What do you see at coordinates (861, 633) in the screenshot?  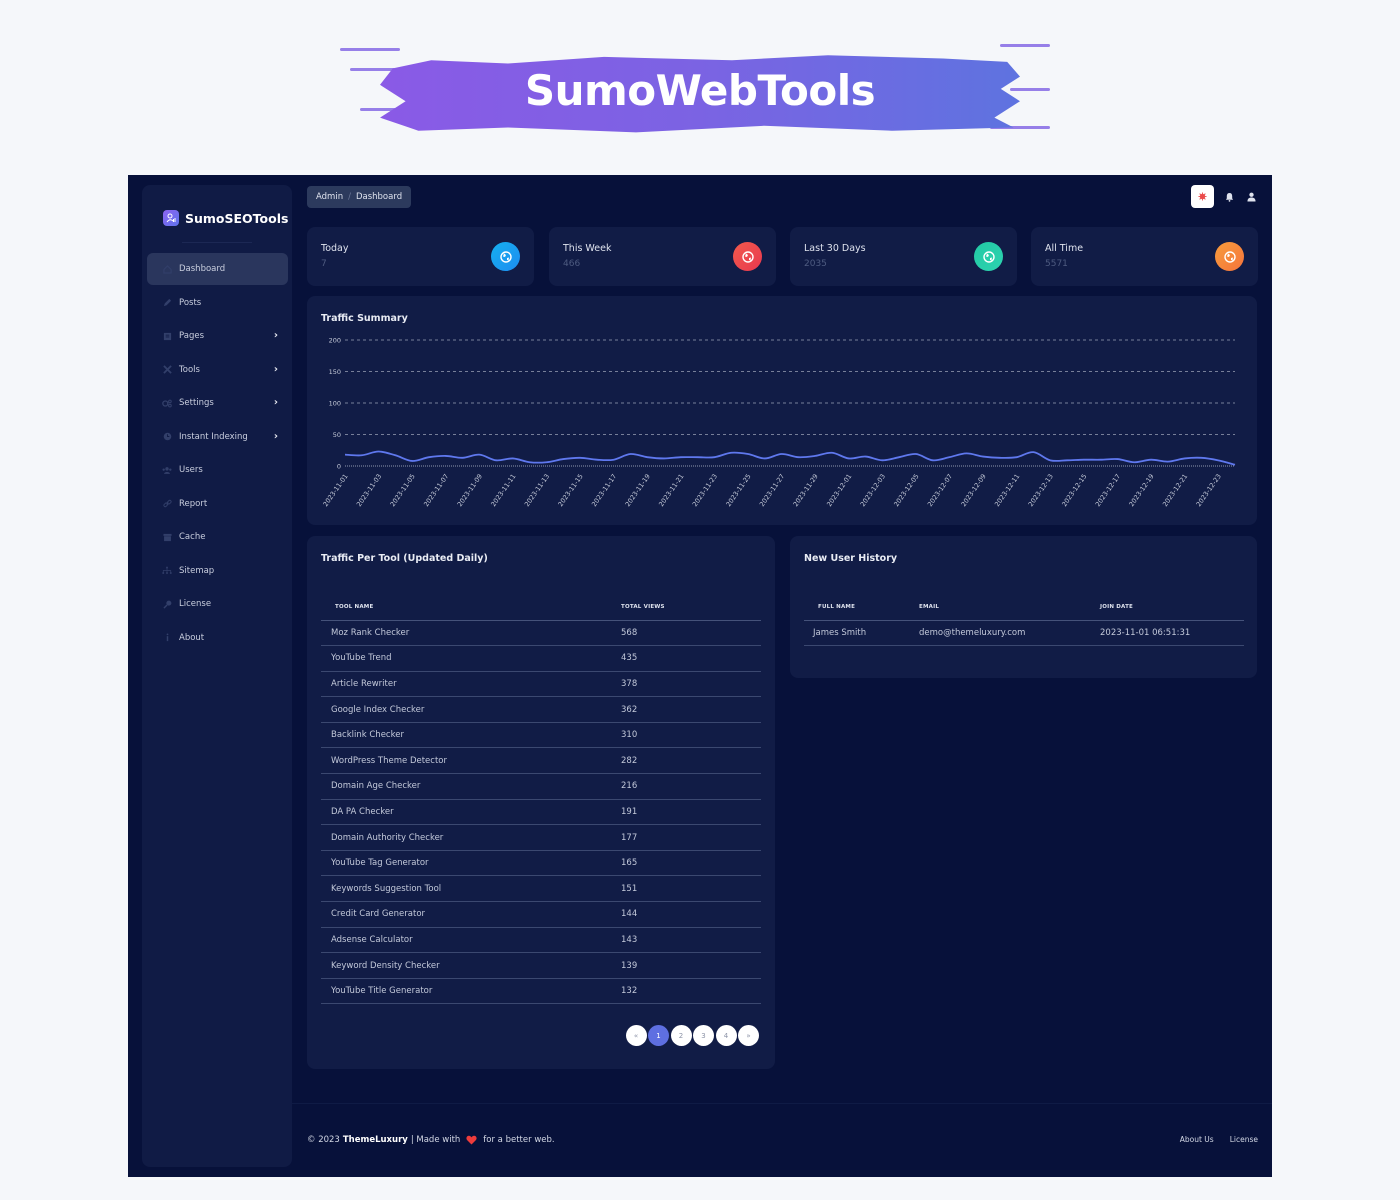 I see `full-name-cell: James Smith` at bounding box center [861, 633].